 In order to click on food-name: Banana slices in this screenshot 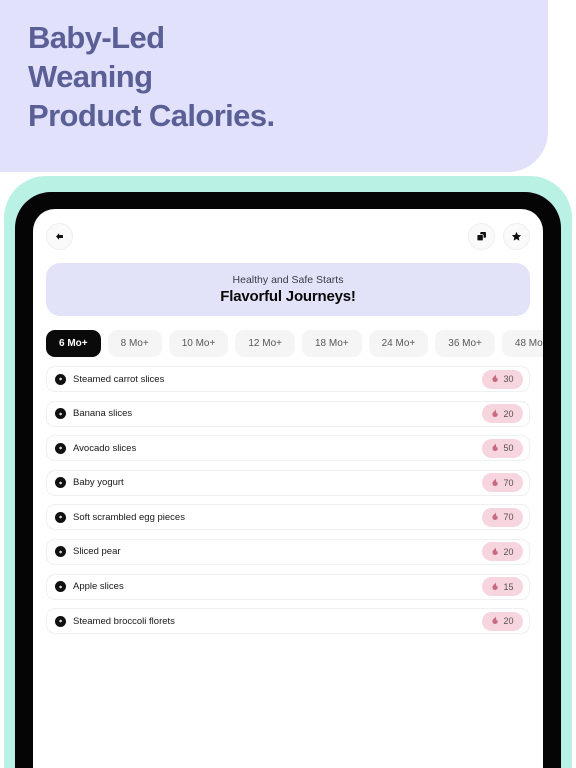, I will do `click(103, 414)`.